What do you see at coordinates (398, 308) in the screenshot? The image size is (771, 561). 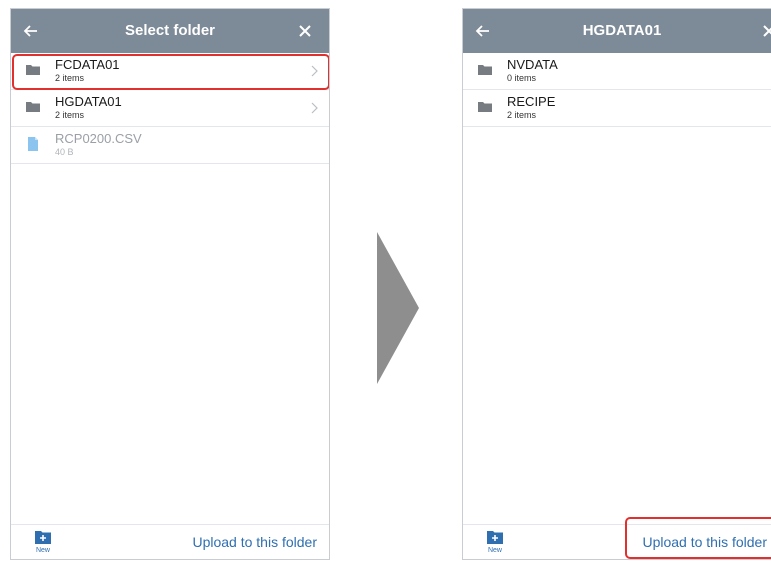 I see `right-triangle-arrow-icon` at bounding box center [398, 308].